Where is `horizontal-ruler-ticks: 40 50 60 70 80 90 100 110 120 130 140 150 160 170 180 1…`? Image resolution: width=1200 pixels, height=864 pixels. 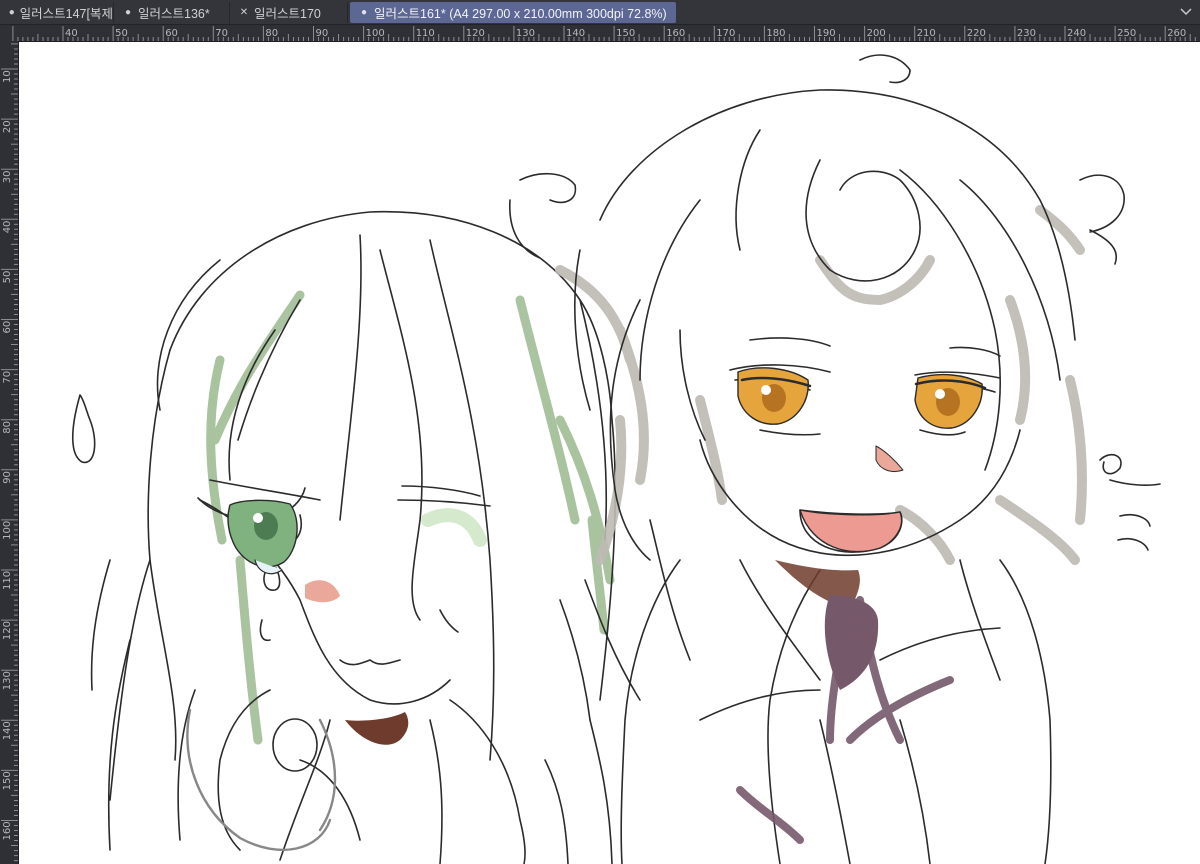
horizontal-ruler-ticks: 40 50 60 70 80 90 100 110 120 130 140 150 160 170 180 1… is located at coordinates (604, 33).